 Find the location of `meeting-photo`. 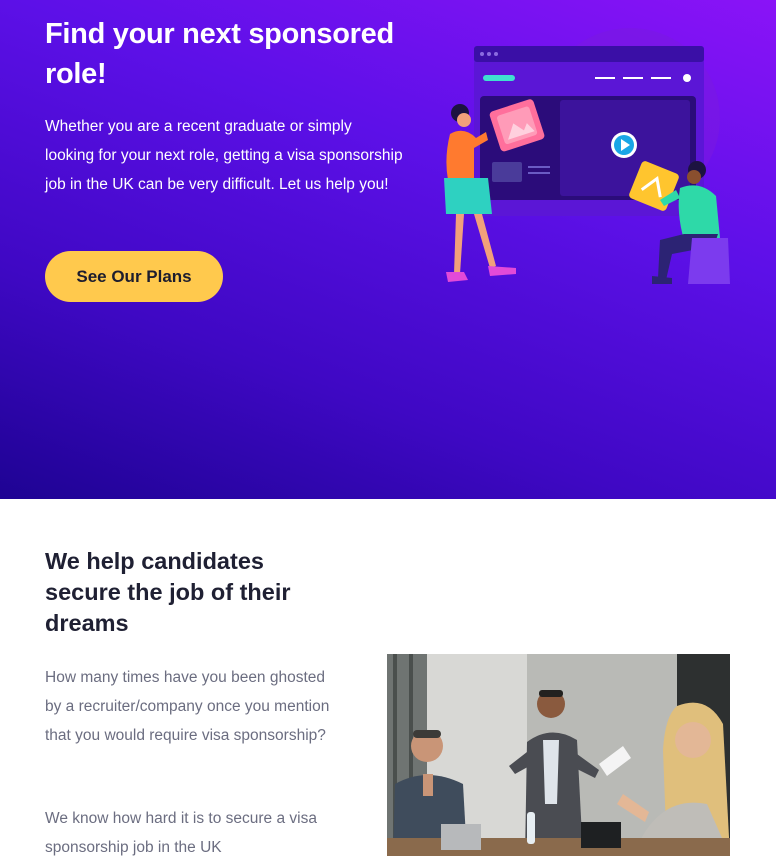

meeting-photo is located at coordinates (558, 755).